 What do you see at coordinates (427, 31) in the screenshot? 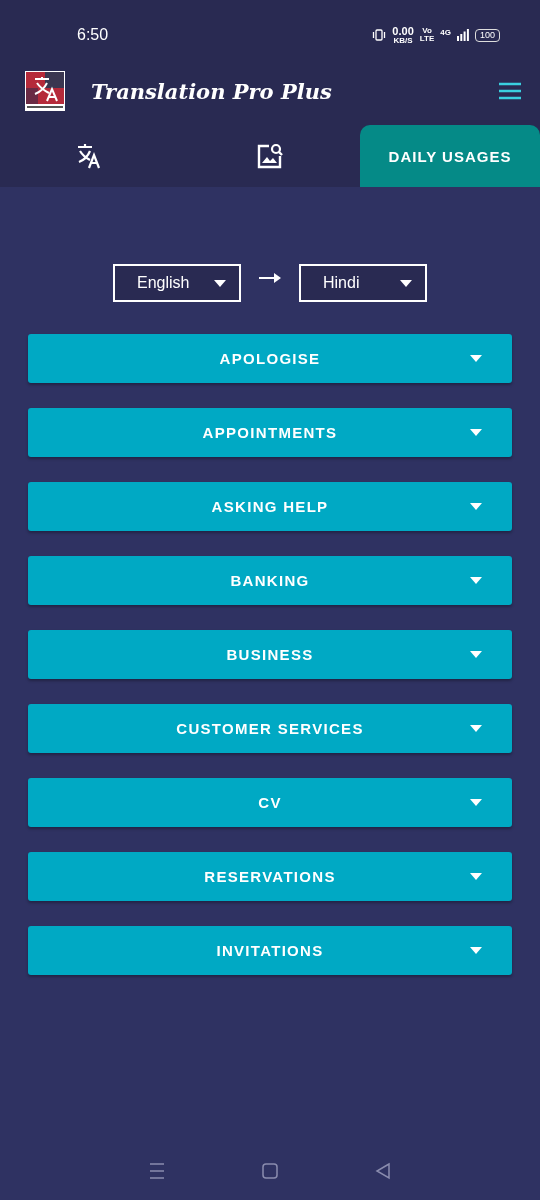
I see `volte-label: Vo` at bounding box center [427, 31].